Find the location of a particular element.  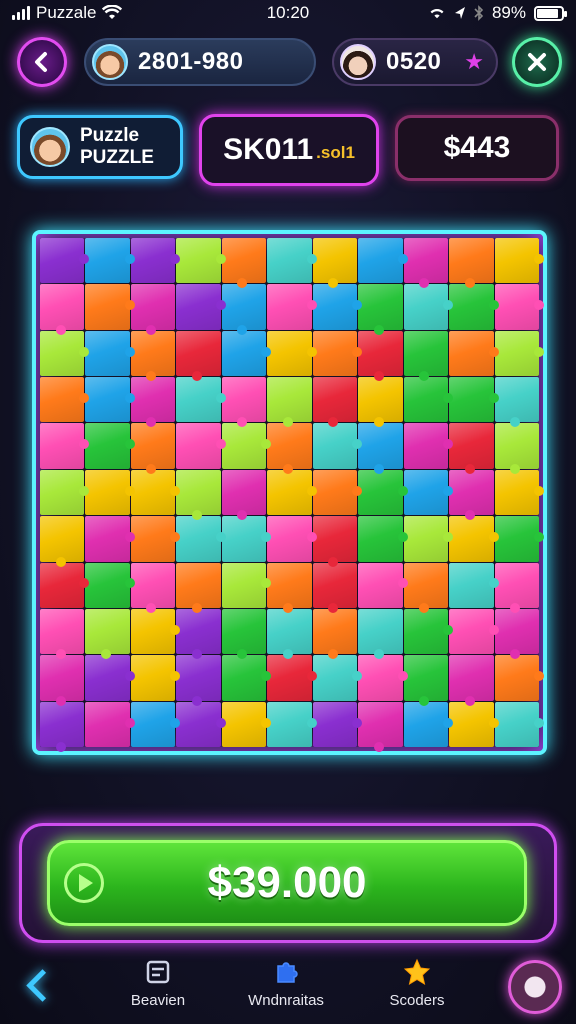

close-button is located at coordinates (537, 62).